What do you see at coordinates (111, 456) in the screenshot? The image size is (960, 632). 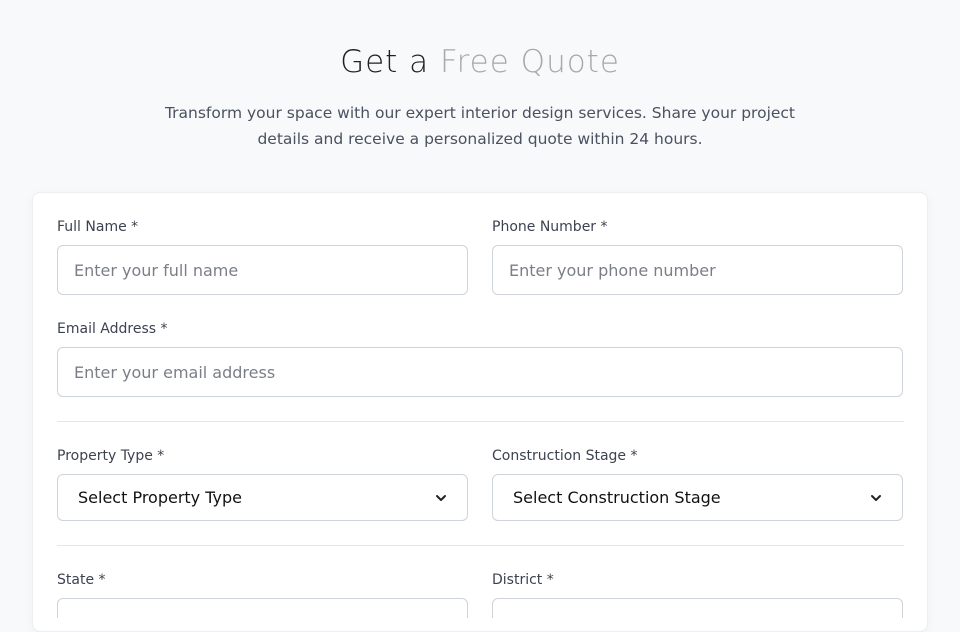 I see `property-type-label: Property Type *` at bounding box center [111, 456].